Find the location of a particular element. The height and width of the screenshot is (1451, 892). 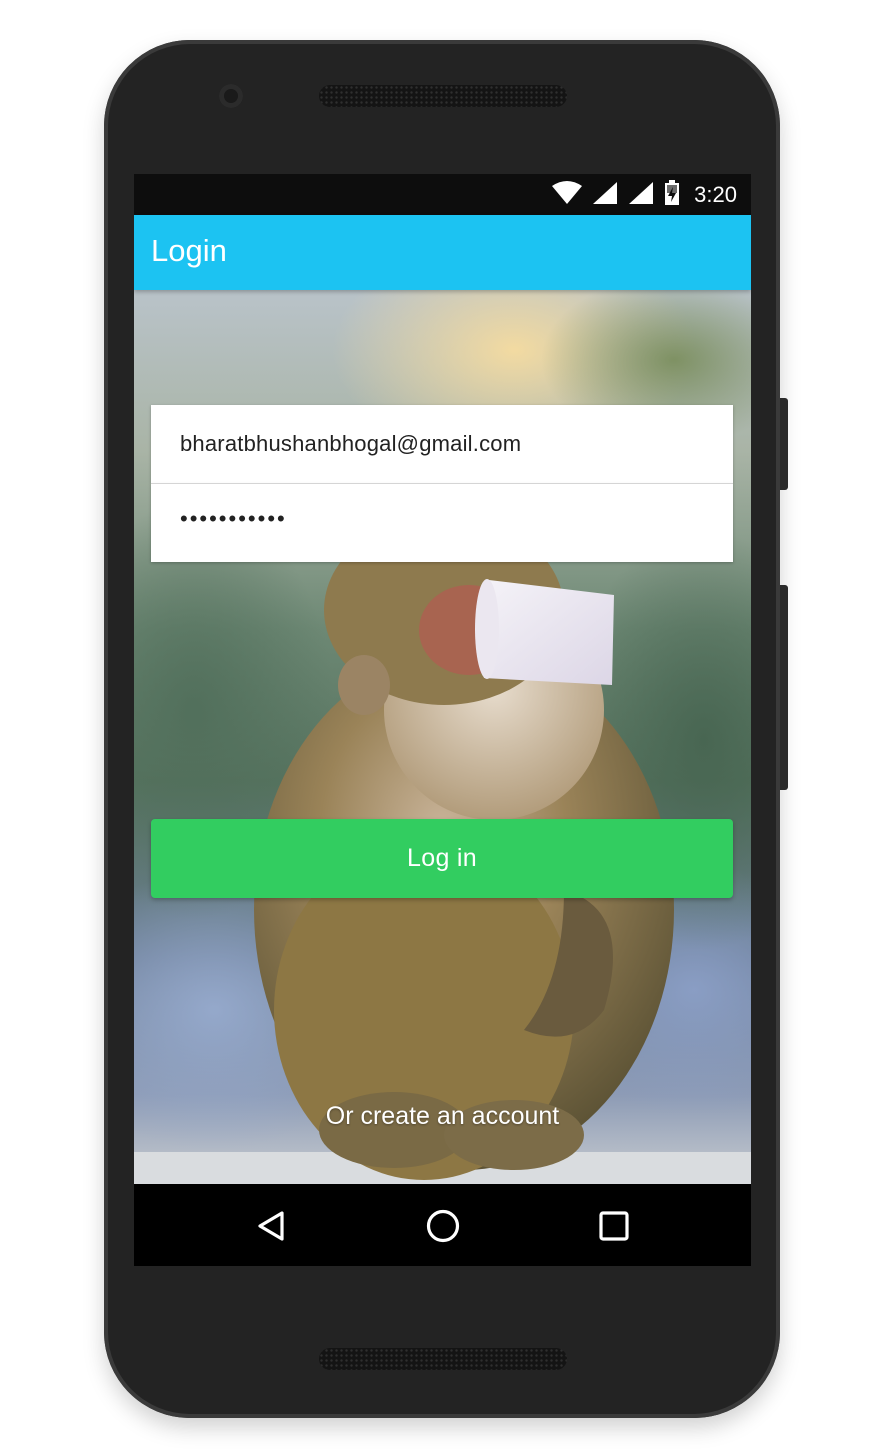

field-divider is located at coordinates (442, 483).